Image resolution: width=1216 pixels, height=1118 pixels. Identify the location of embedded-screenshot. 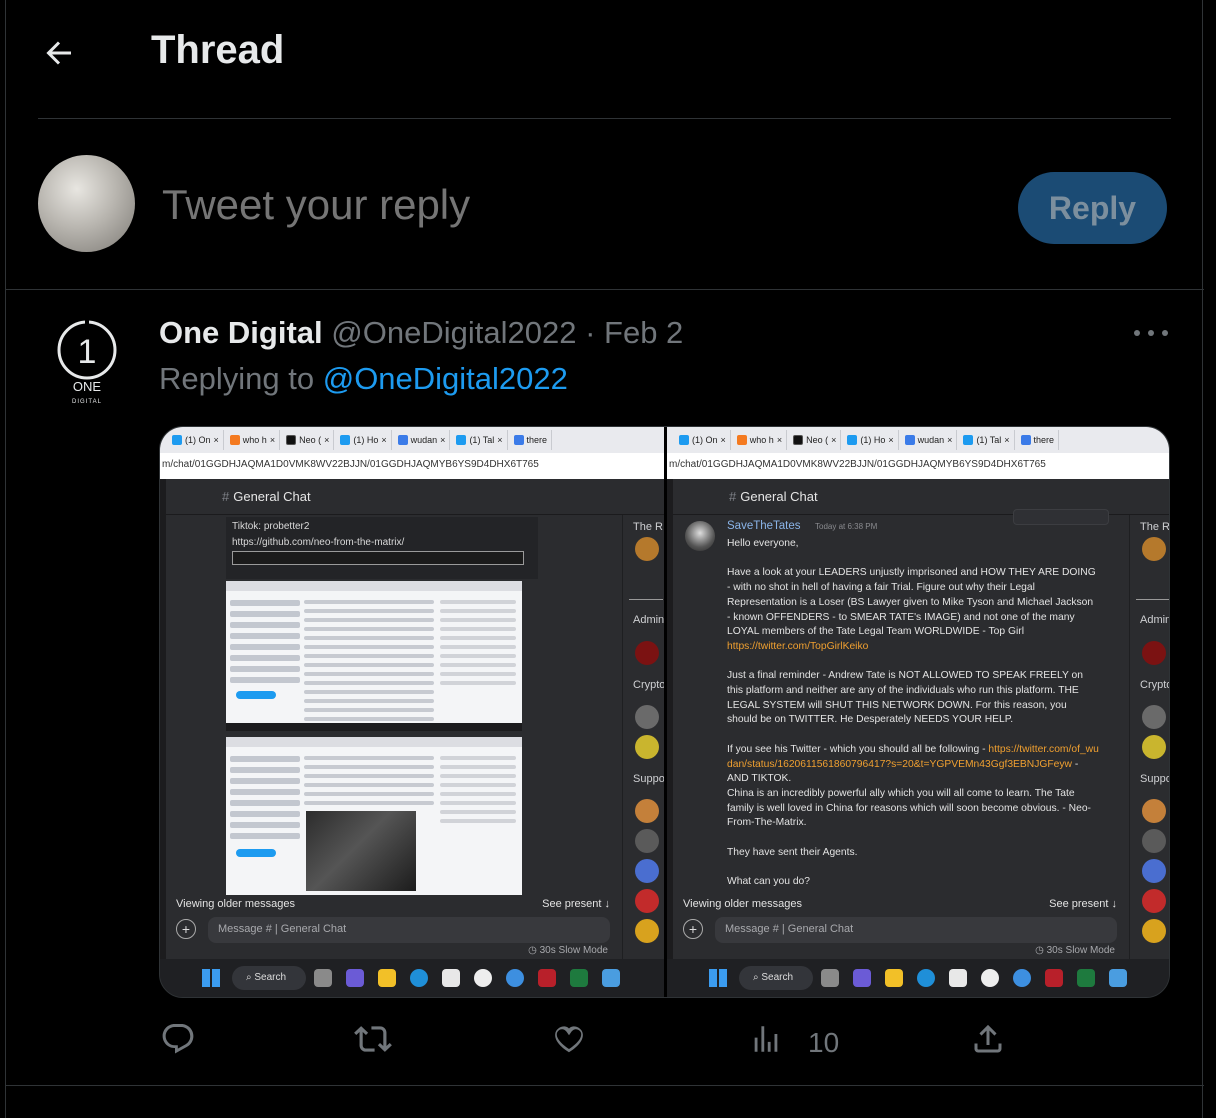
(374, 816).